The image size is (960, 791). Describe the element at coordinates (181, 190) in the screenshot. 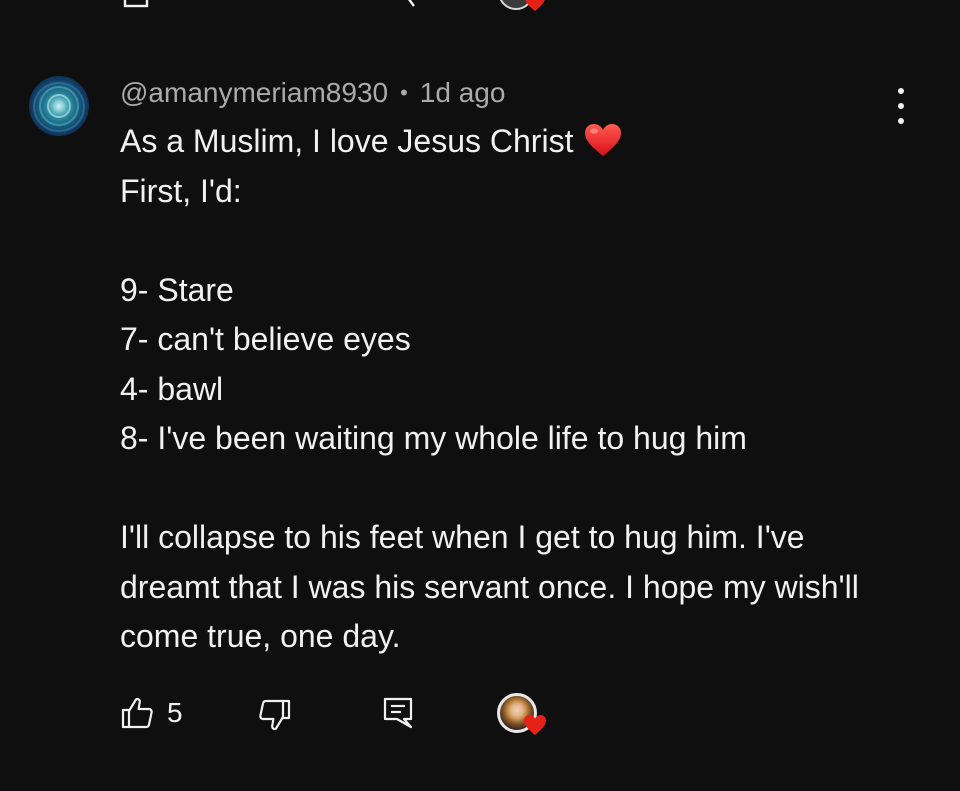

I see `comment-line: First, I'd:` at that location.